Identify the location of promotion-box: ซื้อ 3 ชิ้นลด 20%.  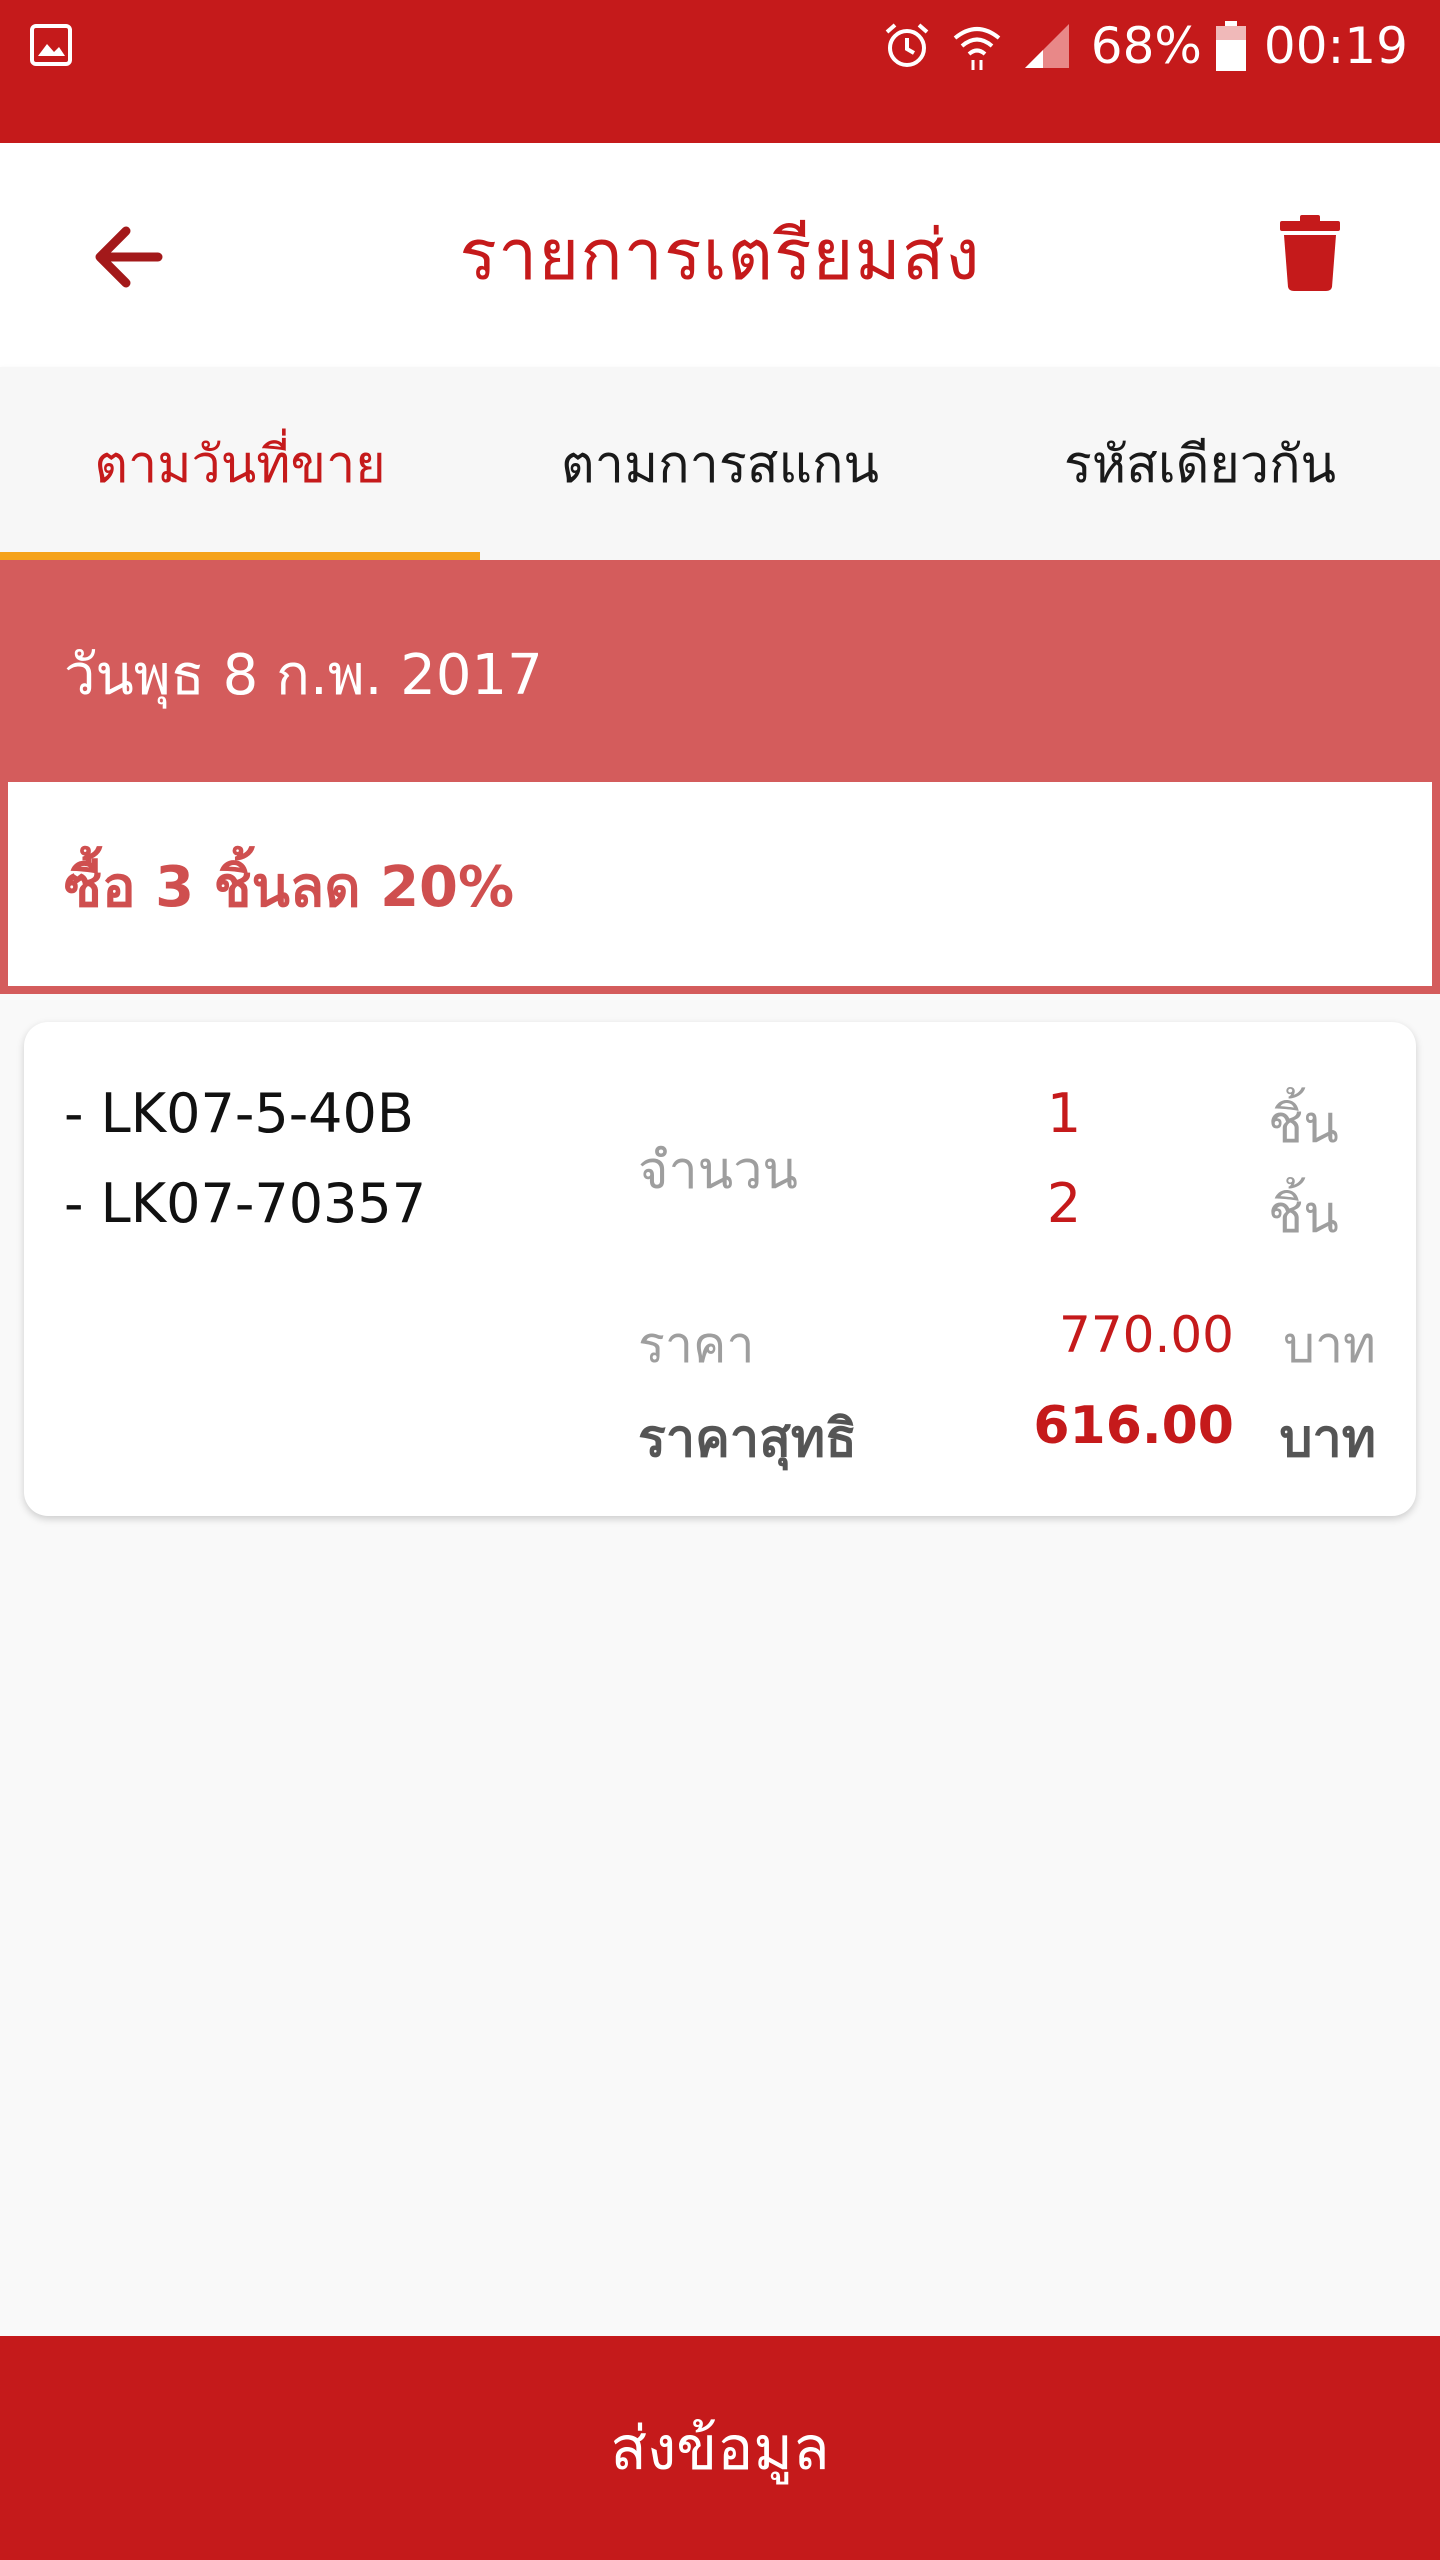
(720, 888).